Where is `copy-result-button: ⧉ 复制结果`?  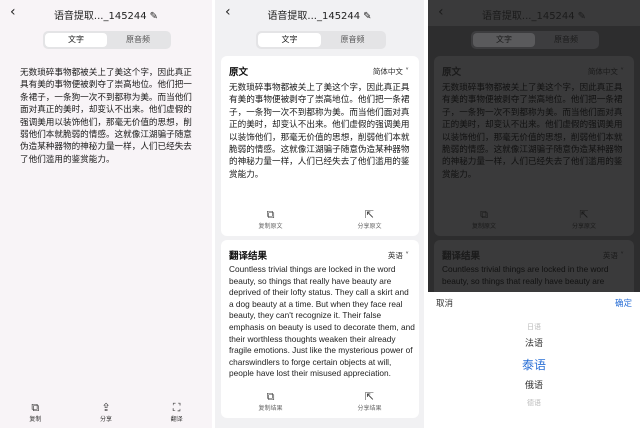 copy-result-button: ⧉ 复制结果 is located at coordinates (270, 401).